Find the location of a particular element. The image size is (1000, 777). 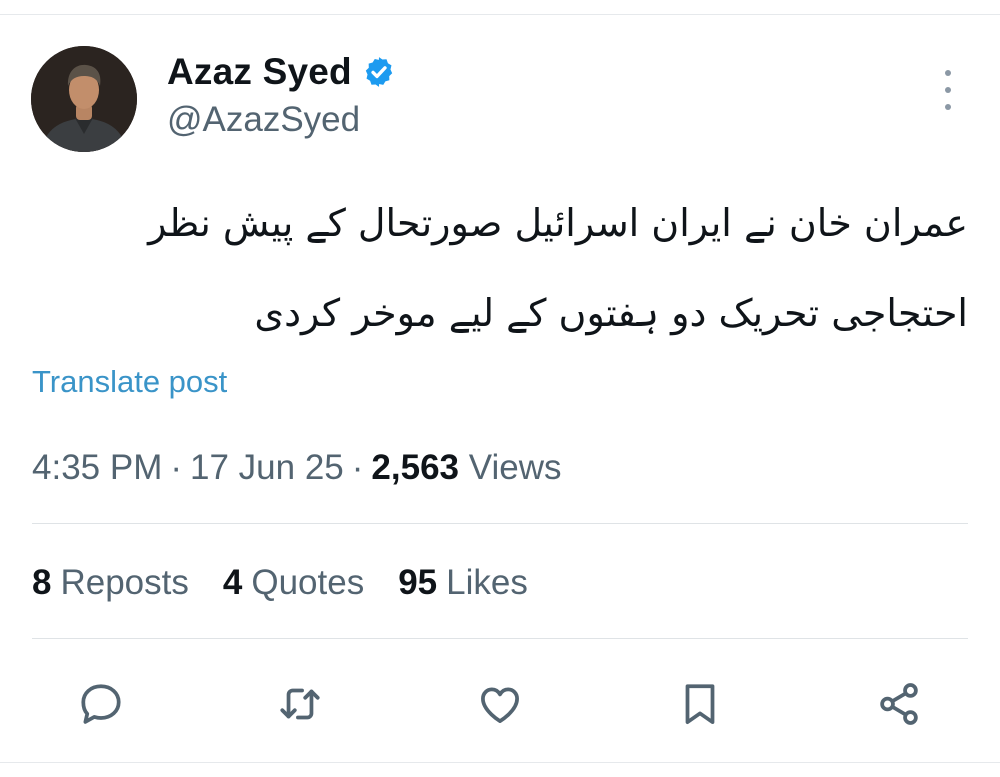

quotes-count: 4 is located at coordinates (232, 582).